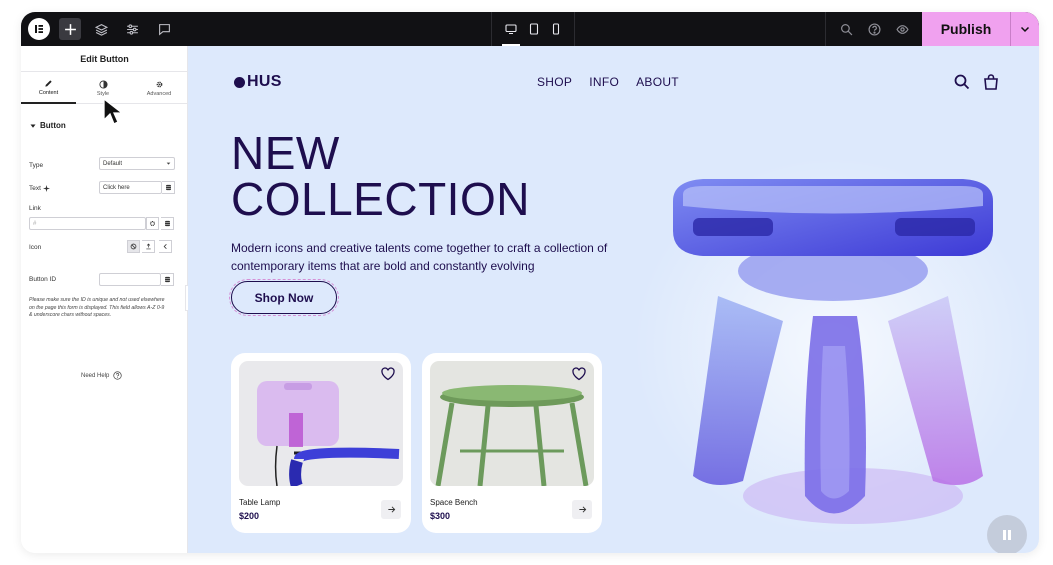 The height and width of the screenshot is (565, 1053). What do you see at coordinates (321, 423) in the screenshot?
I see `table-lamp-image` at bounding box center [321, 423].